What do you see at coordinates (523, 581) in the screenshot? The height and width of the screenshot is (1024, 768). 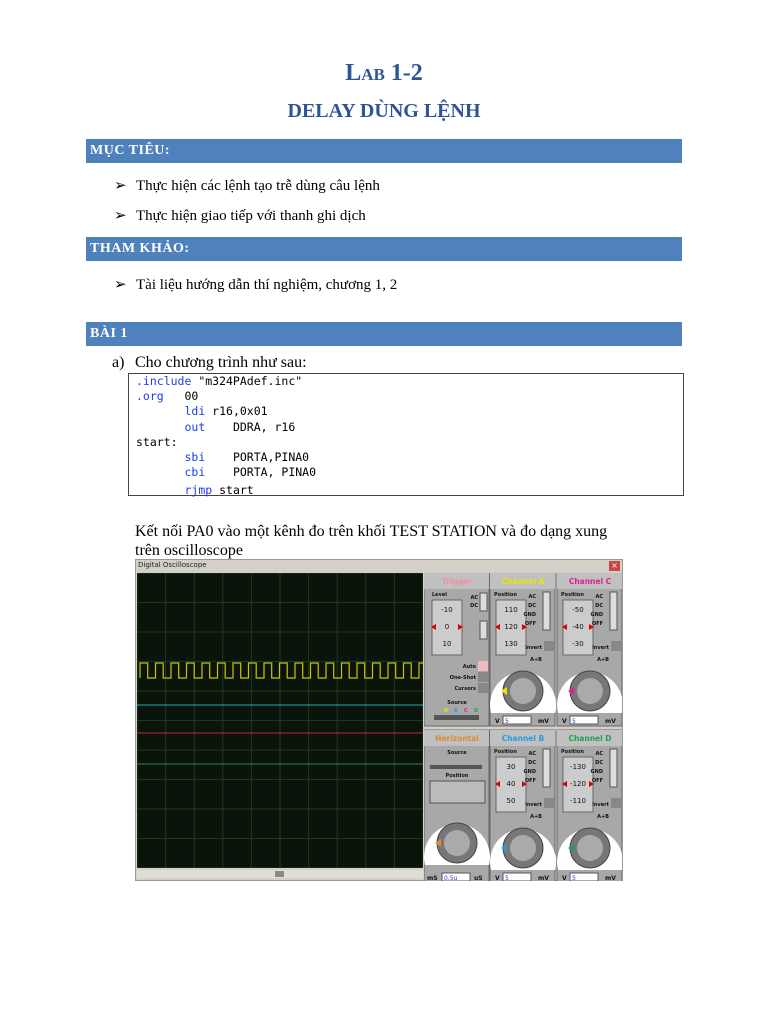 I see `panel-label: Channel A` at bounding box center [523, 581].